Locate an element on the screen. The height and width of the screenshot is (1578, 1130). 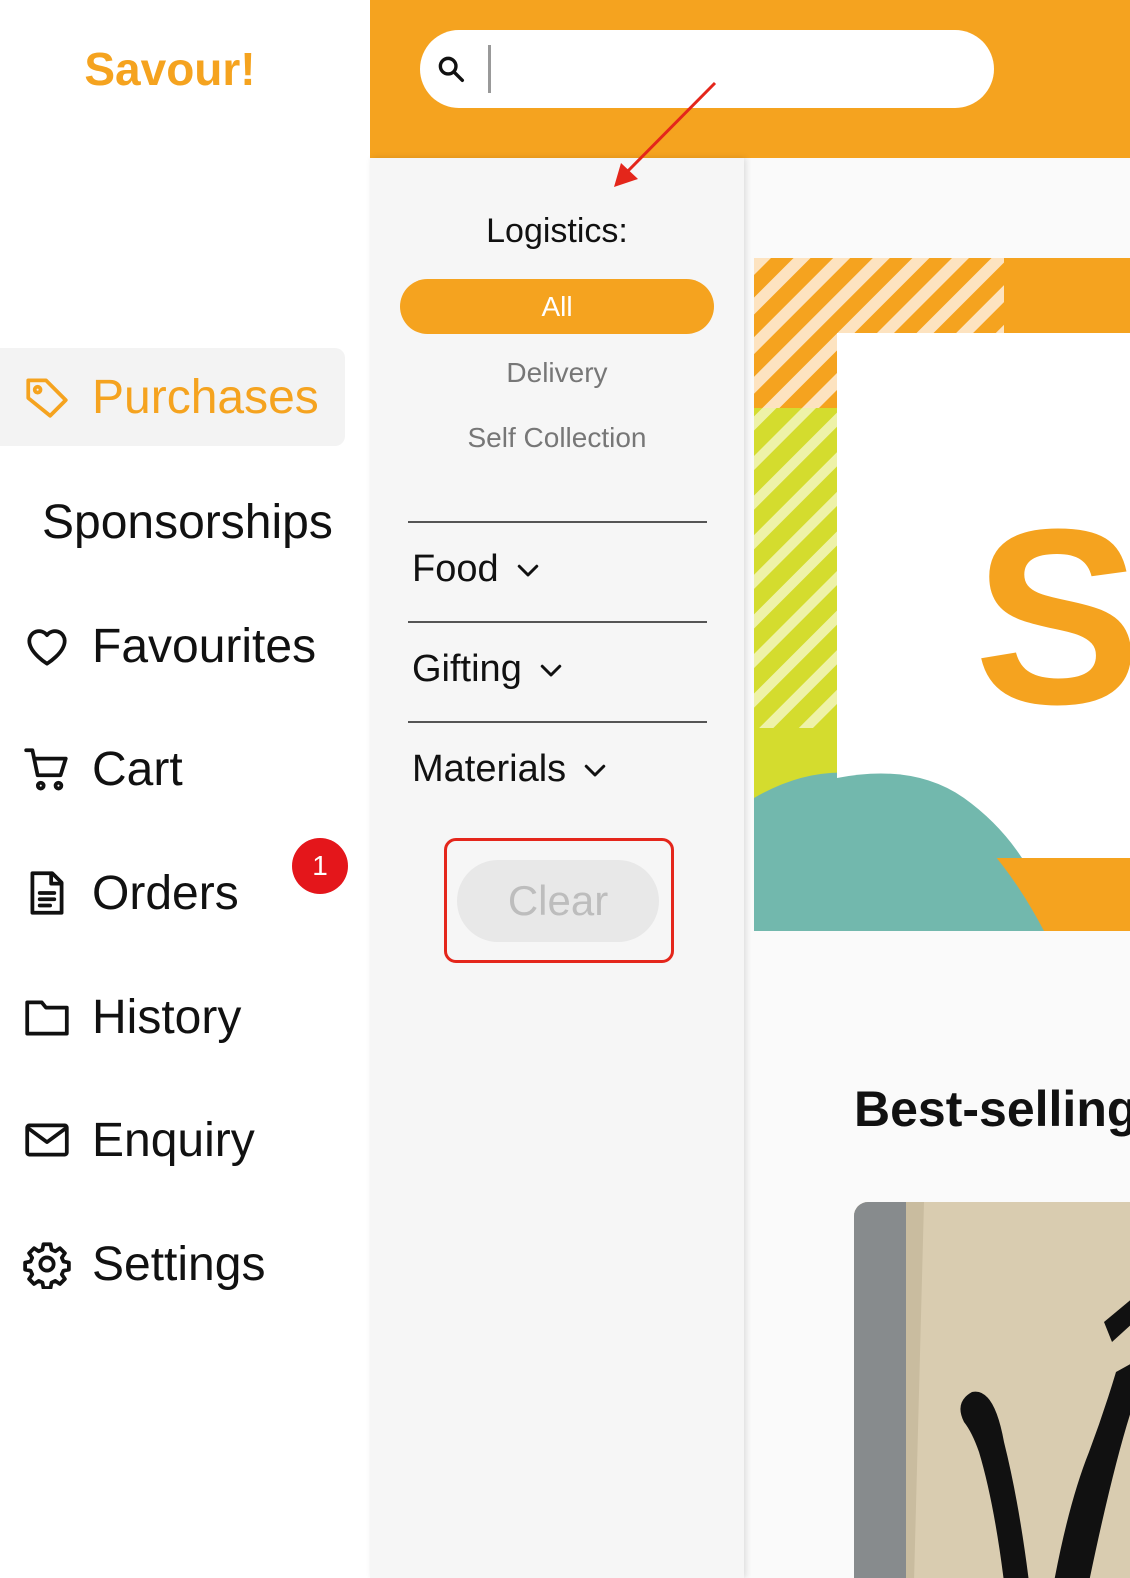
sidebar-item-label: Sponsorships is located at coordinates (187, 522).